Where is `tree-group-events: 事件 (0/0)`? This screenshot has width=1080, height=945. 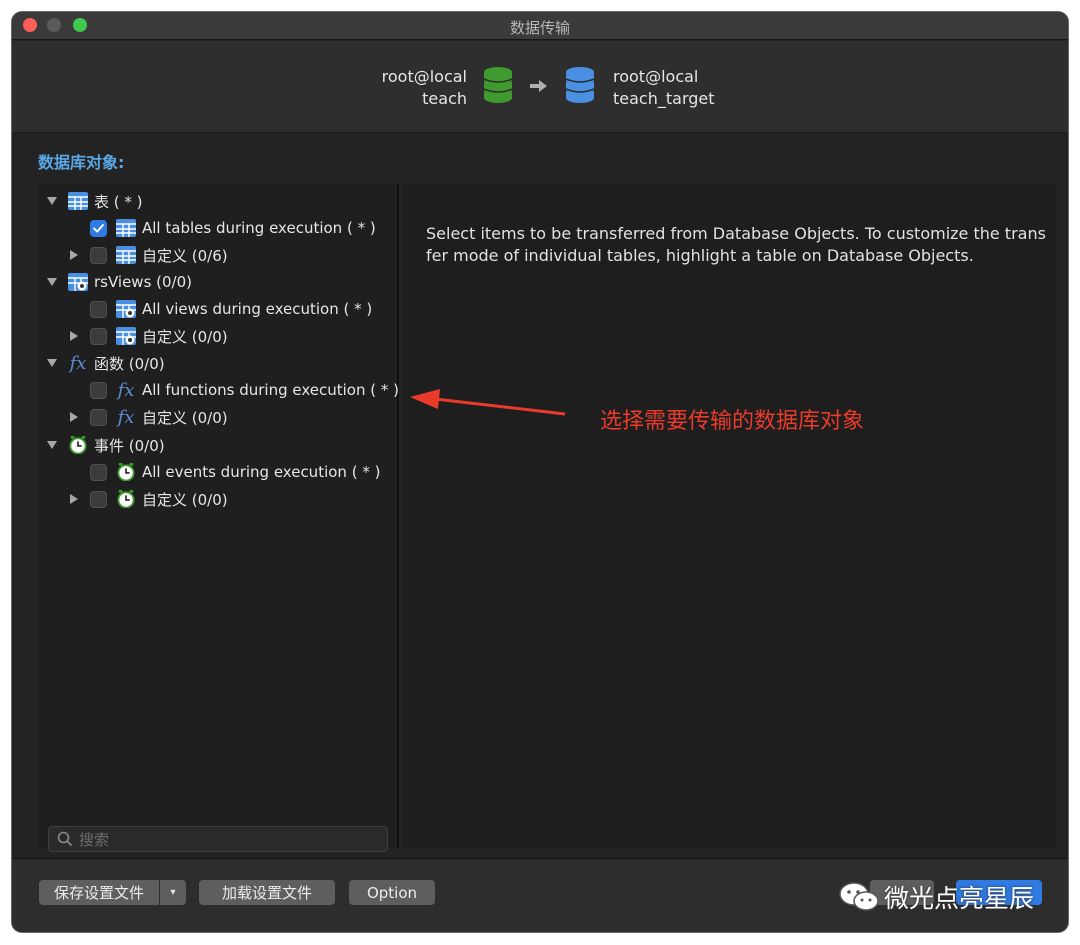 tree-group-events: 事件 (0/0) is located at coordinates (105, 445).